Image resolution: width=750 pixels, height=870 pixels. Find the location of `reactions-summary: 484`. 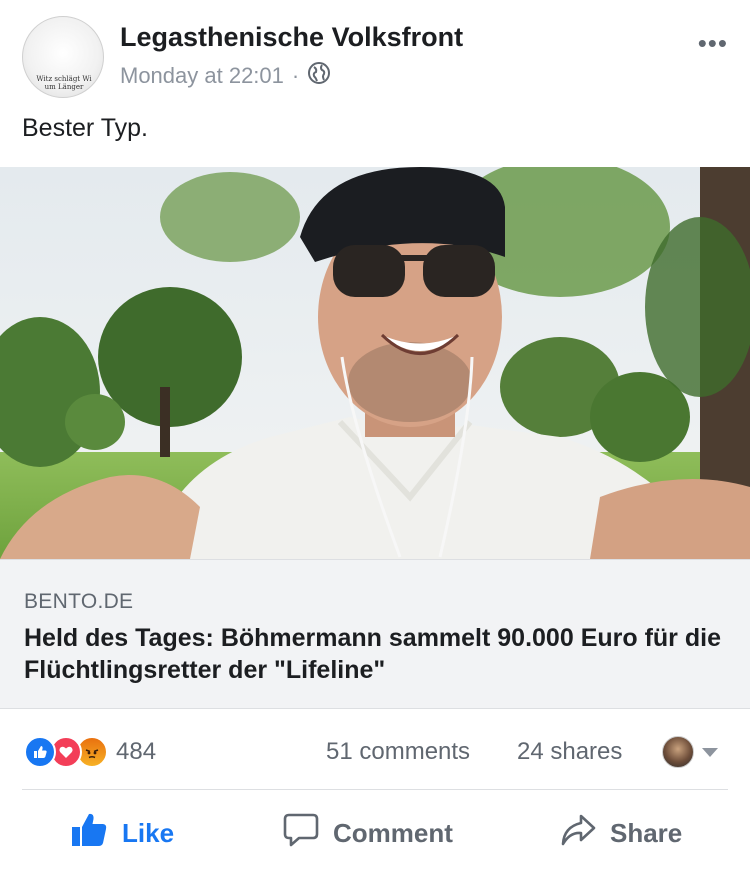

reactions-summary: 484 is located at coordinates (90, 752).